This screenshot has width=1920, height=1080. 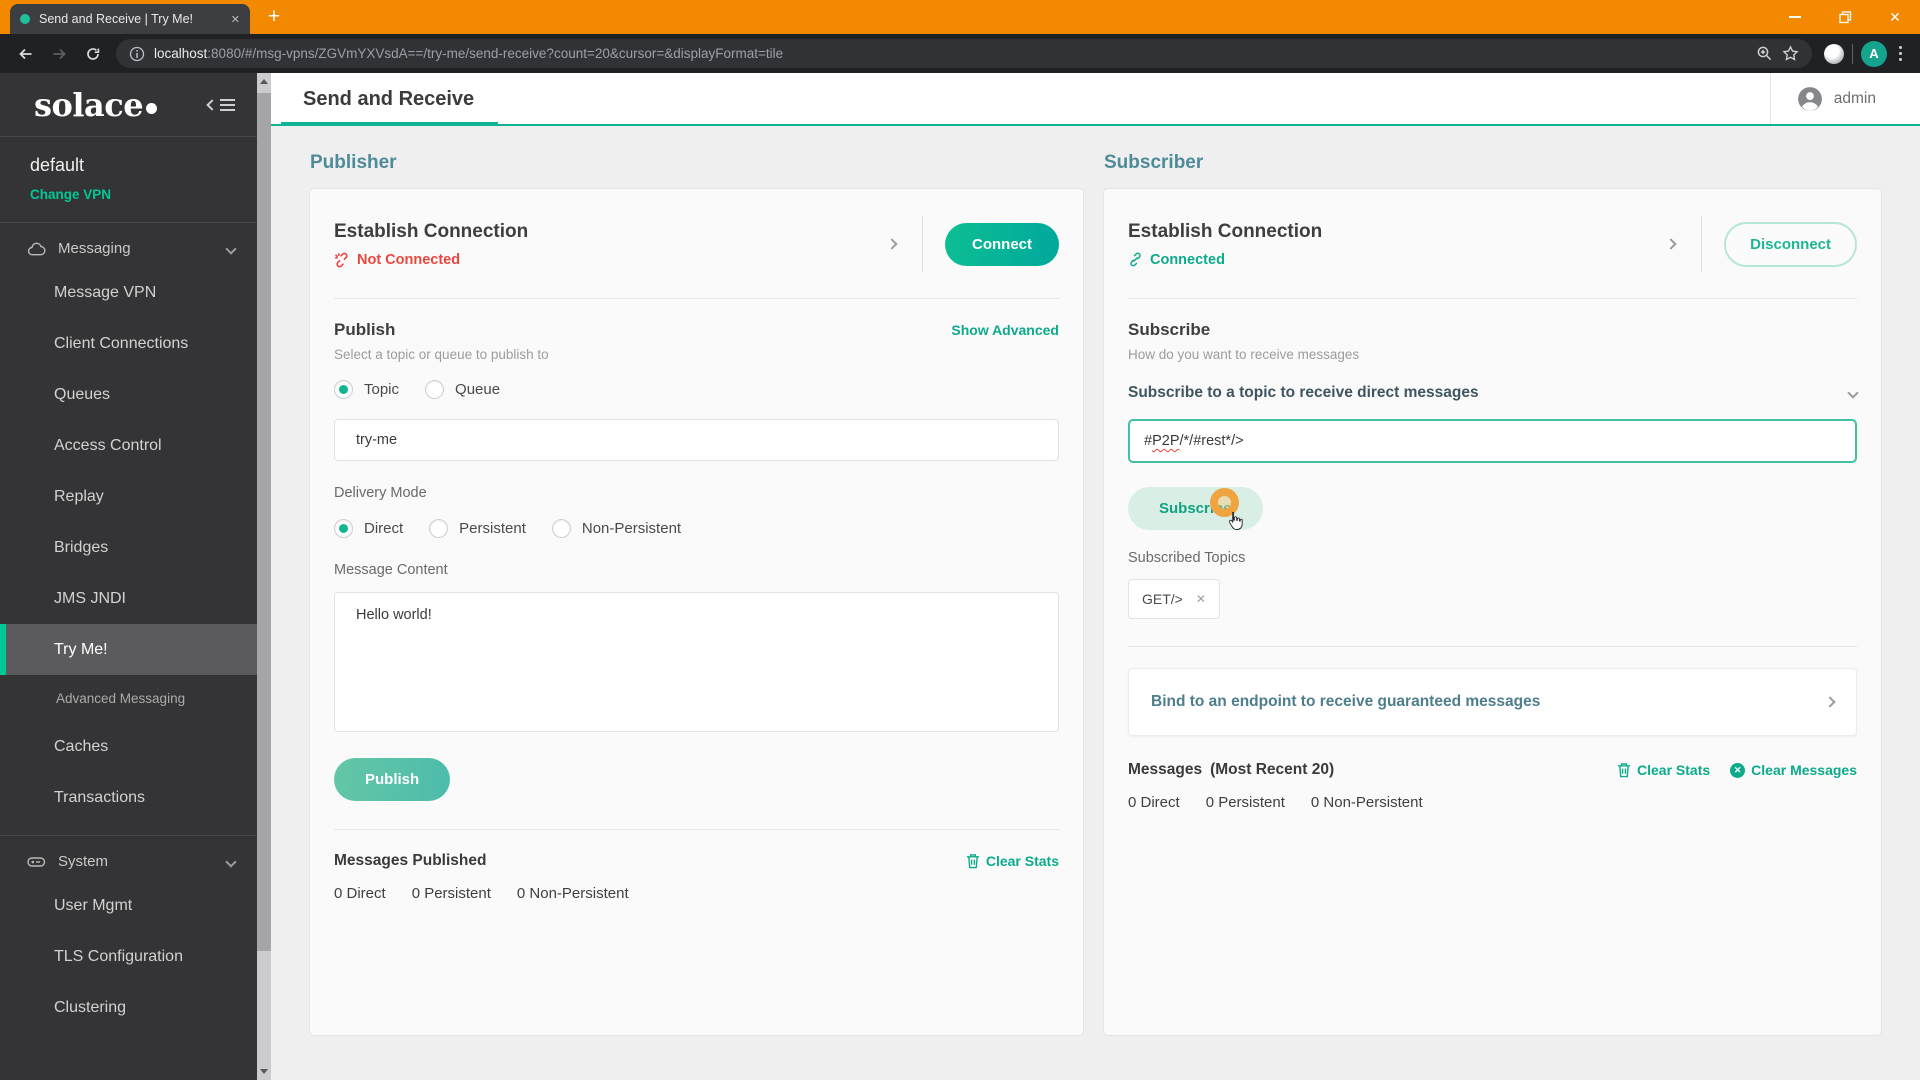 I want to click on radio-queue: Queue, so click(x=462, y=389).